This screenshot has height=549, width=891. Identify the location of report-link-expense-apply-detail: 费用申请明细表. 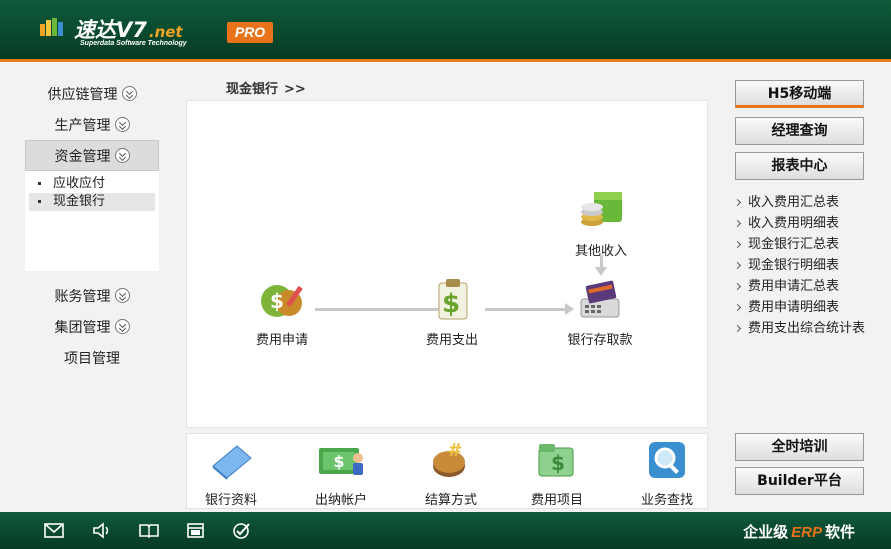
(799, 307).